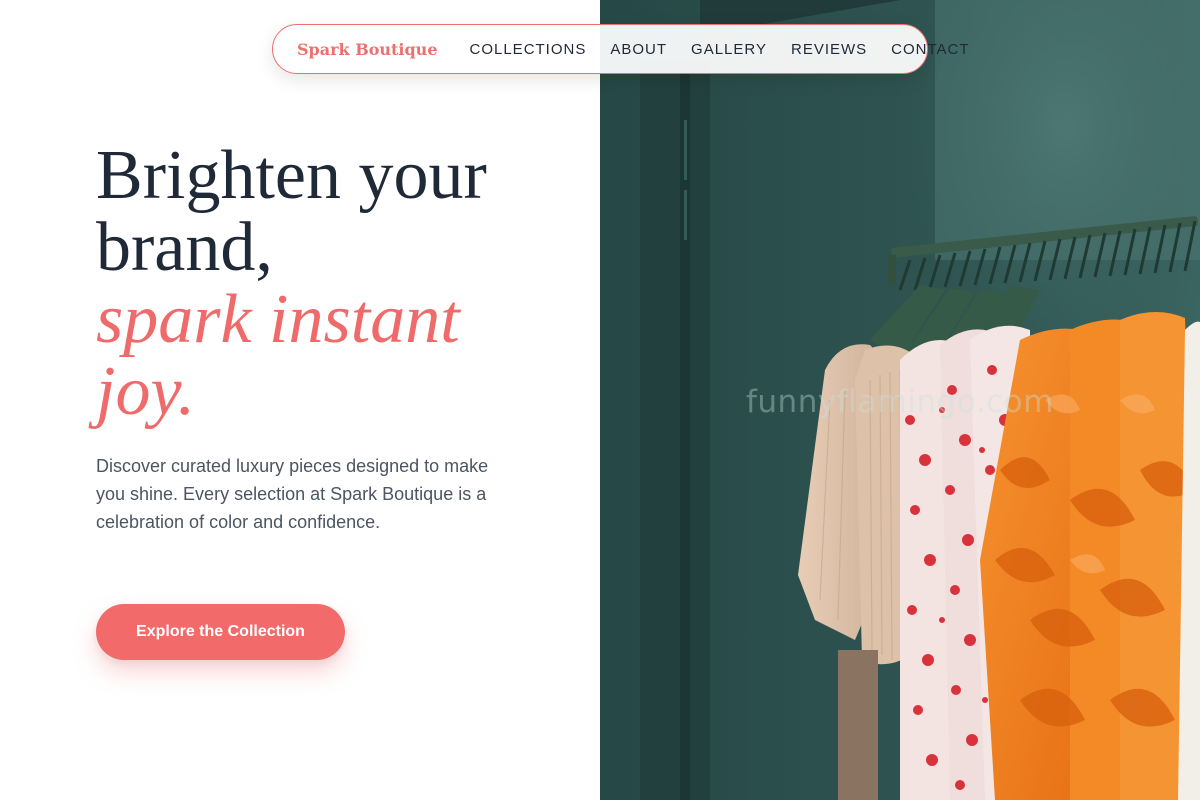  Describe the element at coordinates (184, 247) in the screenshot. I see `hero-title-line: brand,` at that location.